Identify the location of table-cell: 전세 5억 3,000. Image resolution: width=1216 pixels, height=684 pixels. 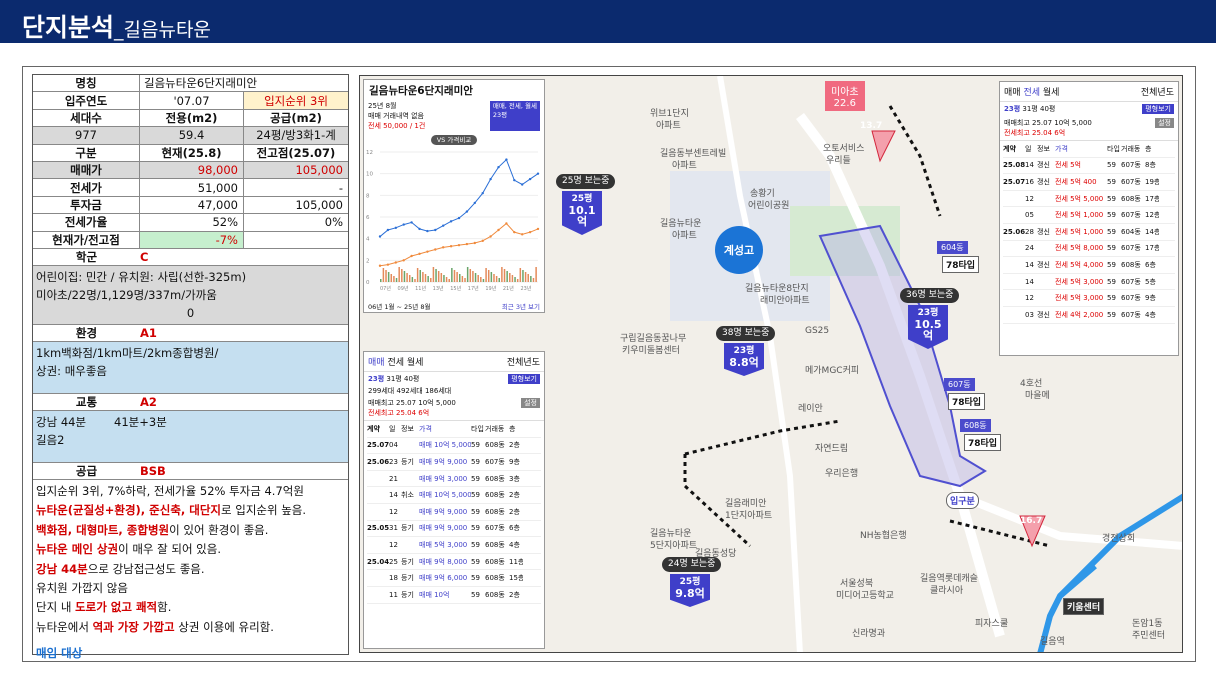
(1079, 298).